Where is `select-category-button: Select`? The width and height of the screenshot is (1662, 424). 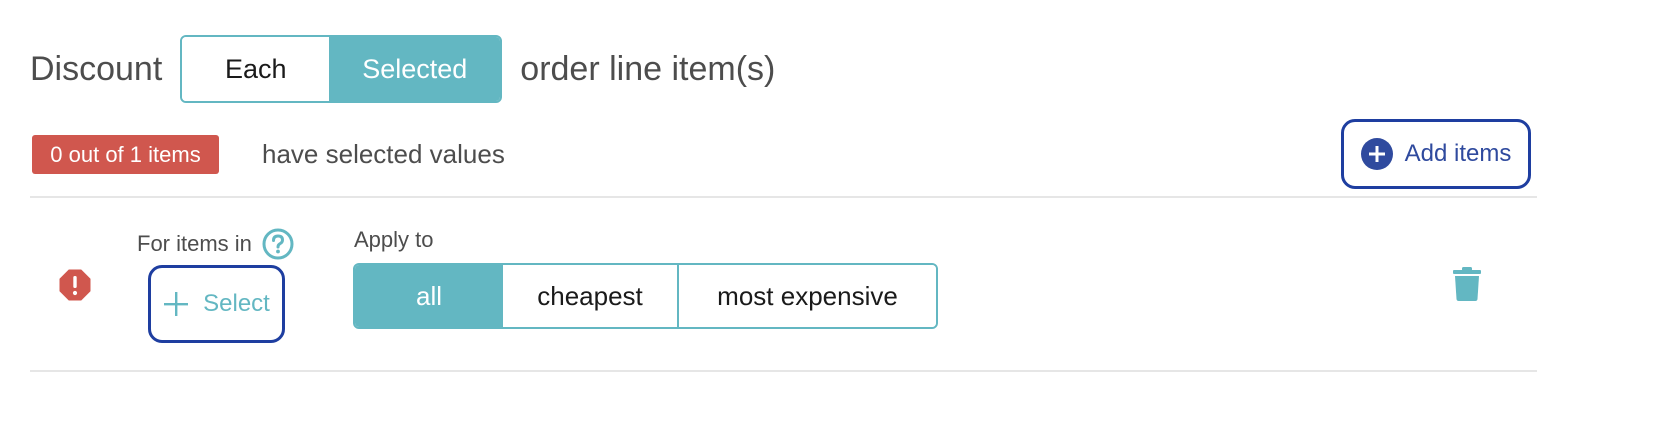 select-category-button: Select is located at coordinates (216, 304).